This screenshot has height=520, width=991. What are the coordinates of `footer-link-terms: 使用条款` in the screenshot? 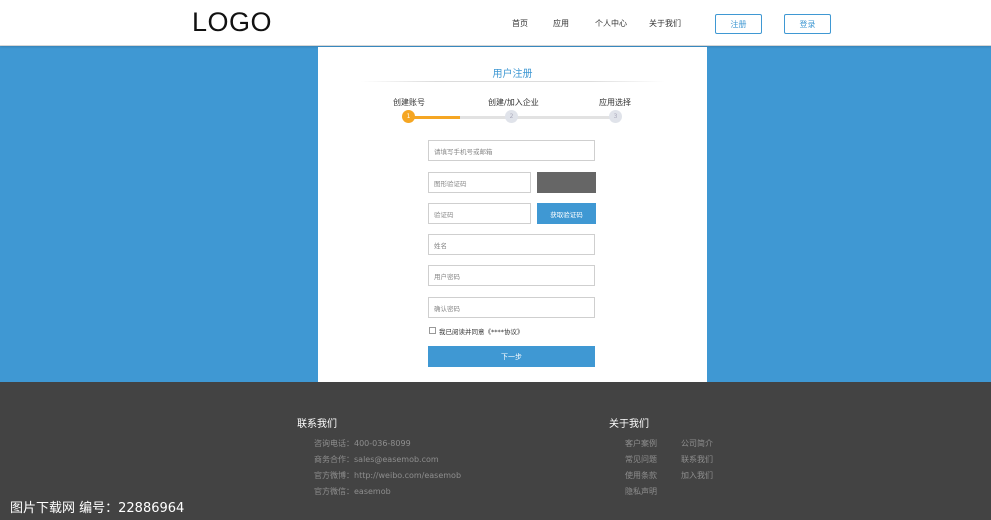 It's located at (641, 475).